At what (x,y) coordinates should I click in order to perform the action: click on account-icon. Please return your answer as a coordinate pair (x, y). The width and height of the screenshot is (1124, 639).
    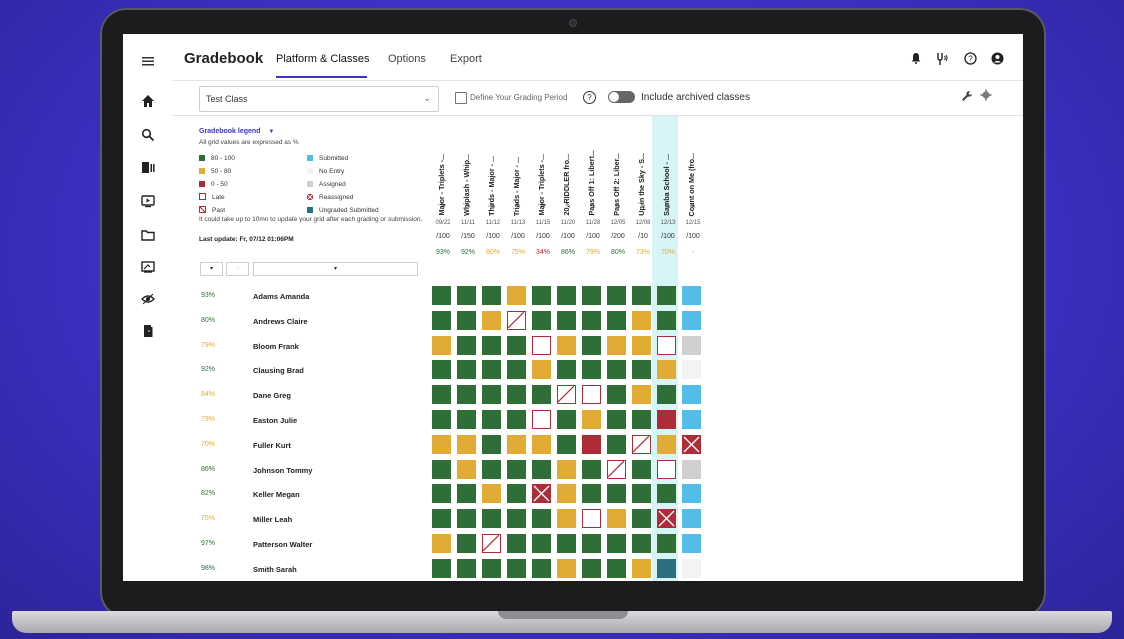
    Looking at the image, I should click on (997, 59).